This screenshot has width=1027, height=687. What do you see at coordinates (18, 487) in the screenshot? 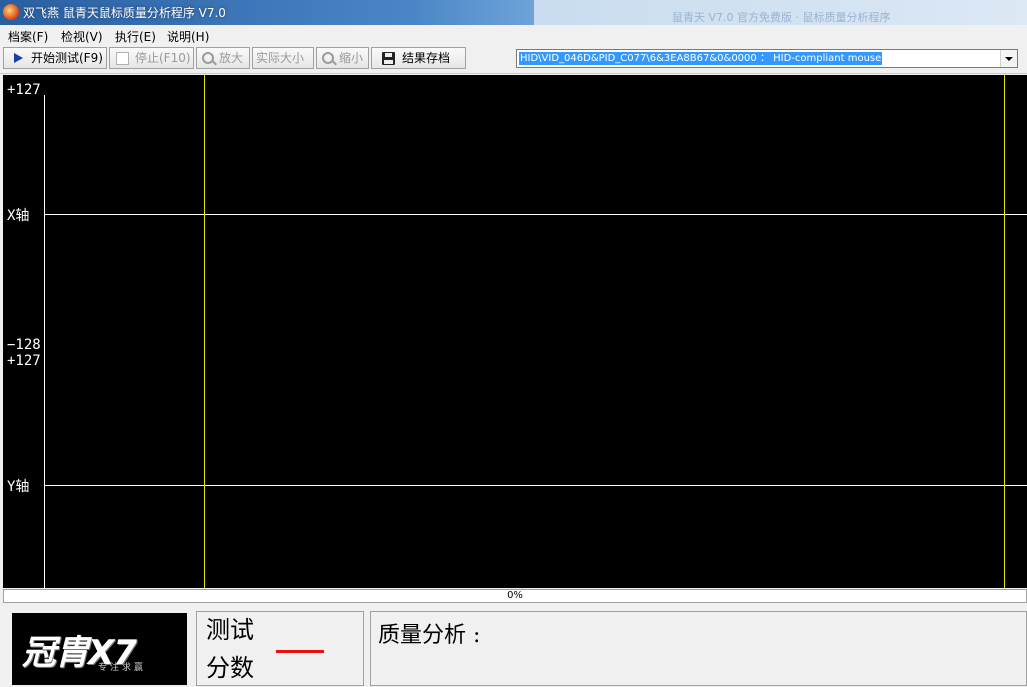
I see `y-axis-label: Y轴` at bounding box center [18, 487].